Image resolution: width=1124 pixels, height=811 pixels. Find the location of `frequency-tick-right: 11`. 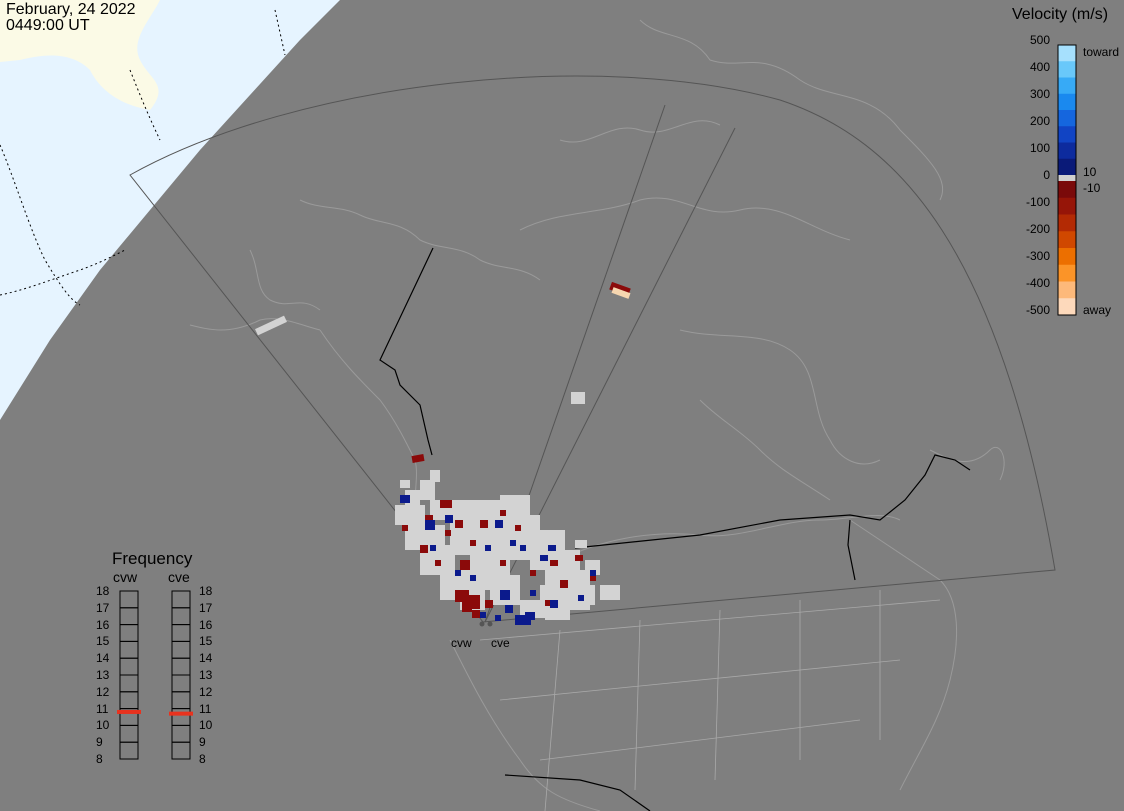

frequency-tick-right: 11 is located at coordinates (205, 708).